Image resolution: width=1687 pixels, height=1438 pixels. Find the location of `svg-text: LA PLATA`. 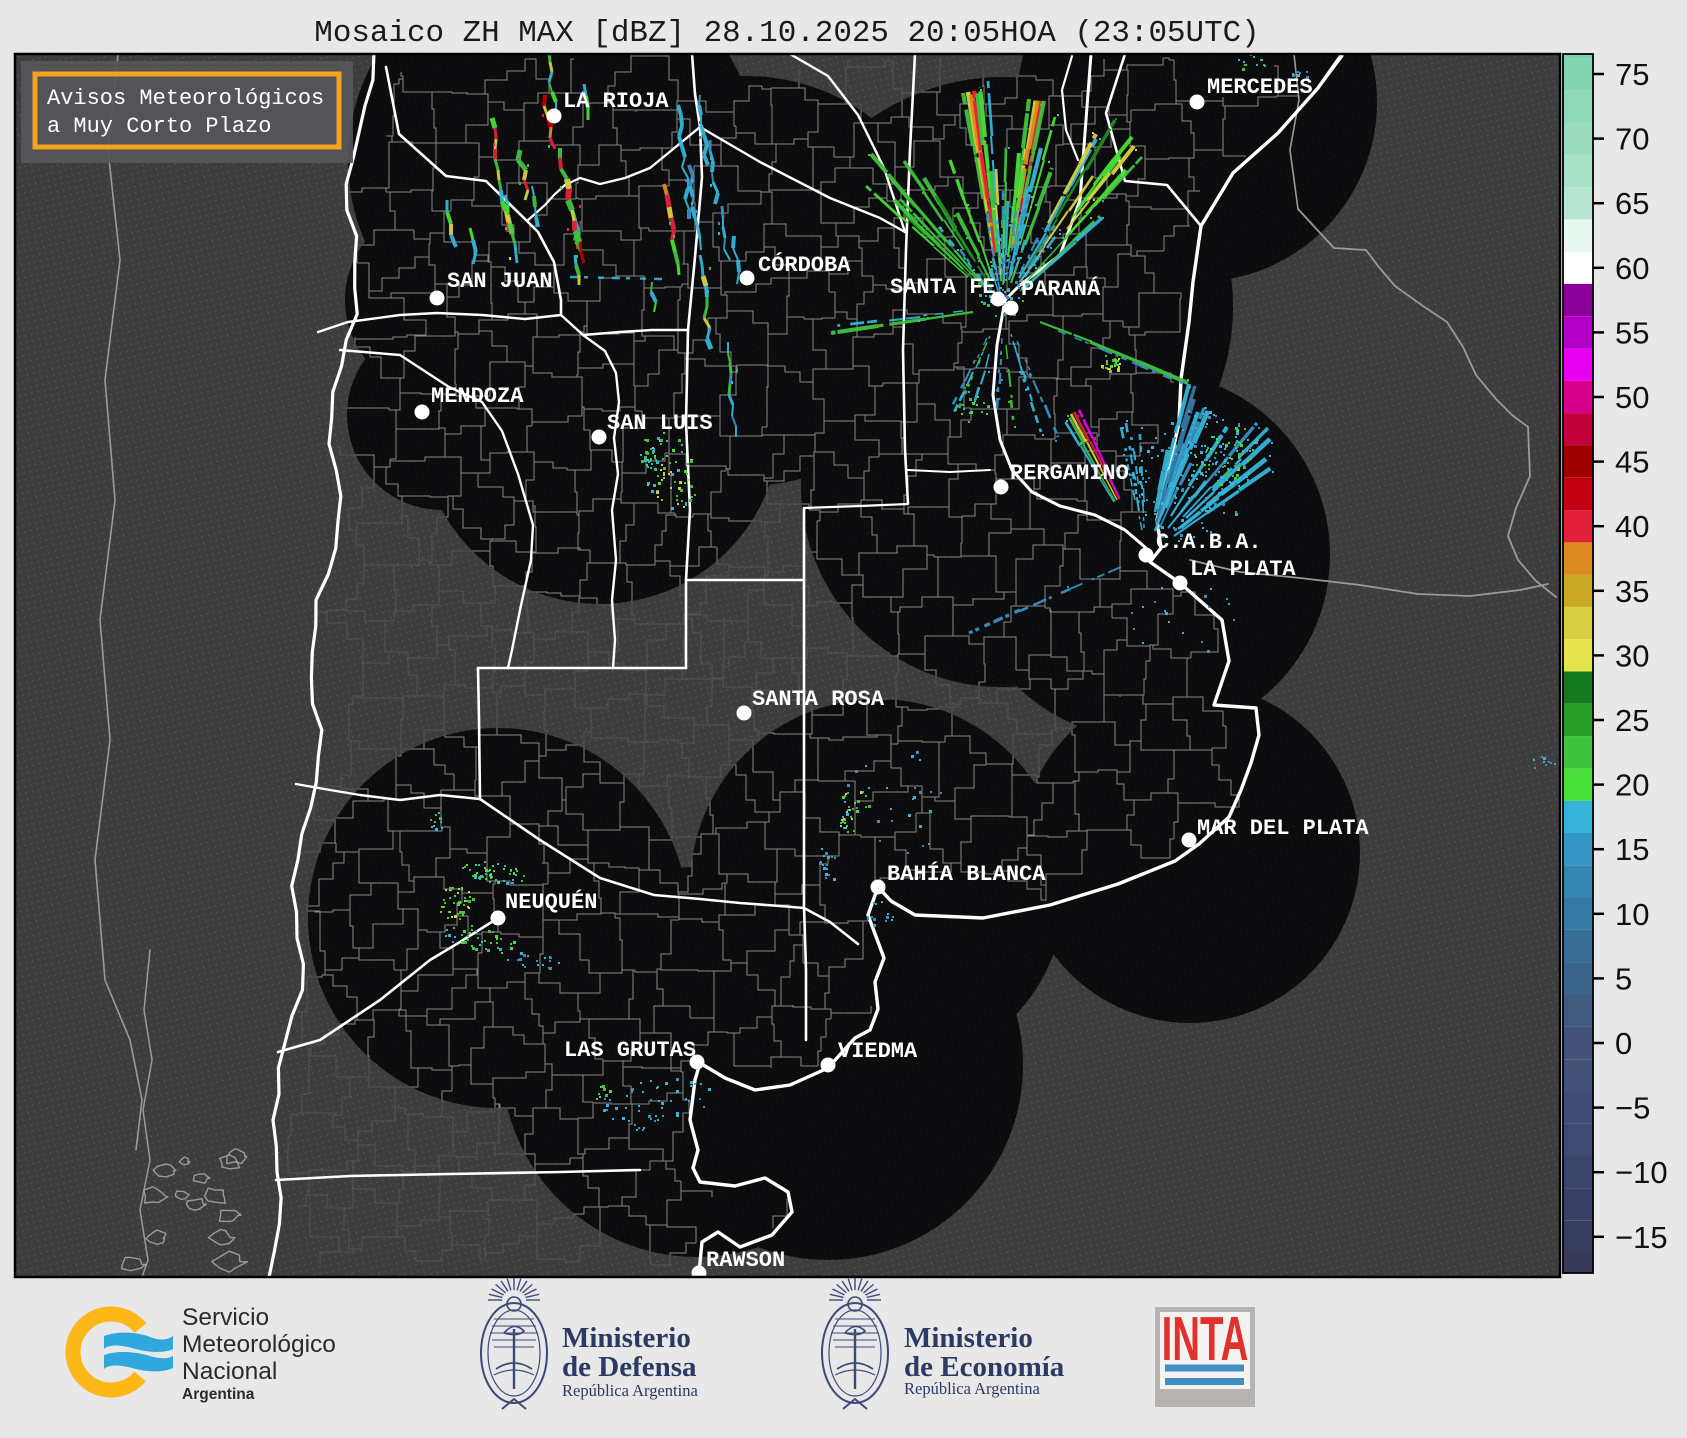

svg-text: LA PLATA is located at coordinates (1243, 569).